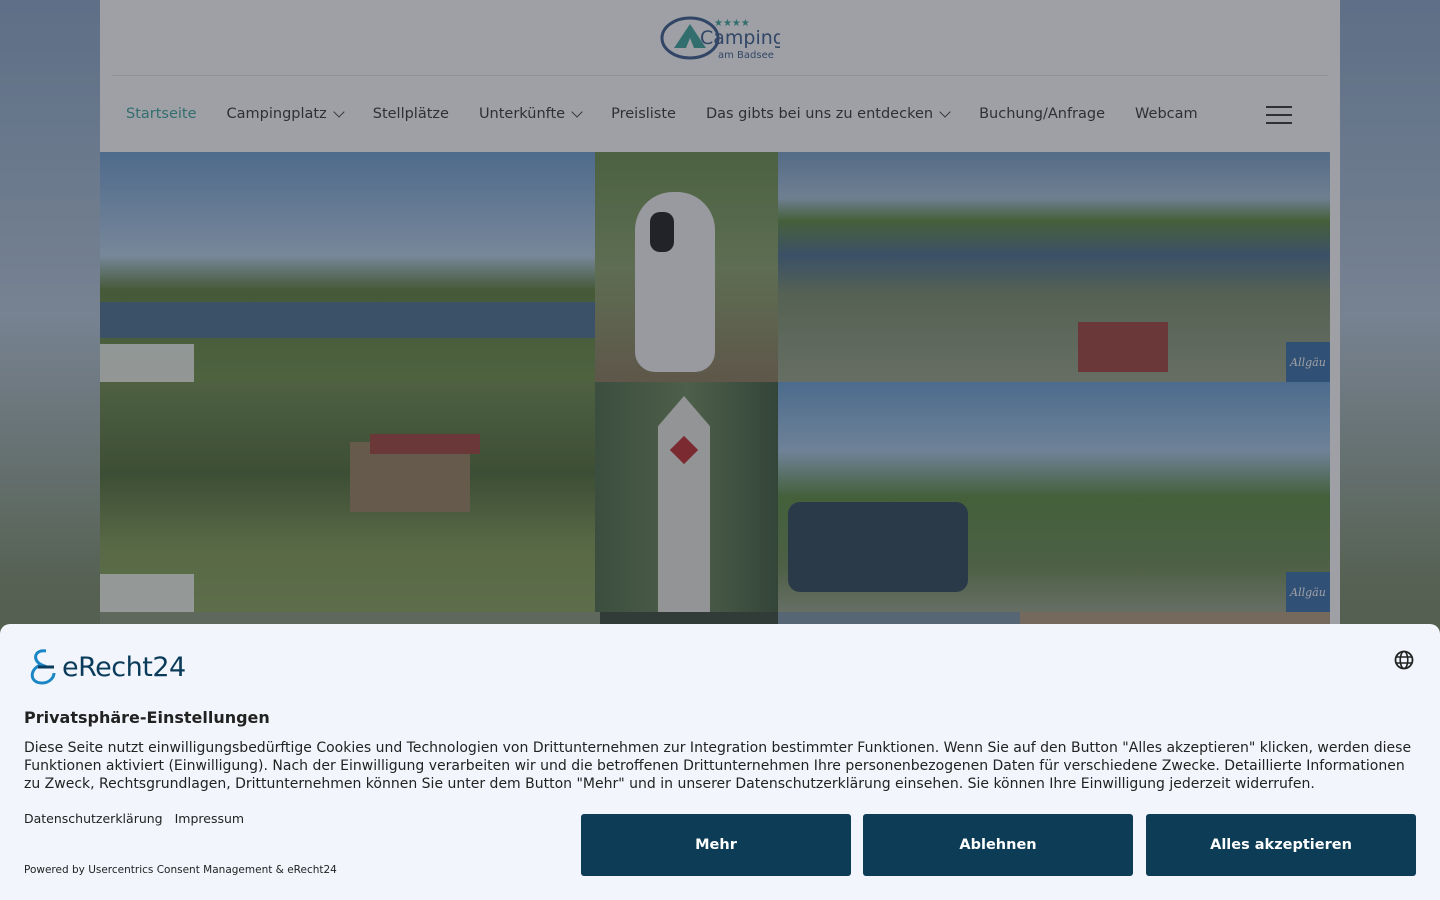  What do you see at coordinates (716, 845) in the screenshot?
I see `more-button: Mehr` at bounding box center [716, 845].